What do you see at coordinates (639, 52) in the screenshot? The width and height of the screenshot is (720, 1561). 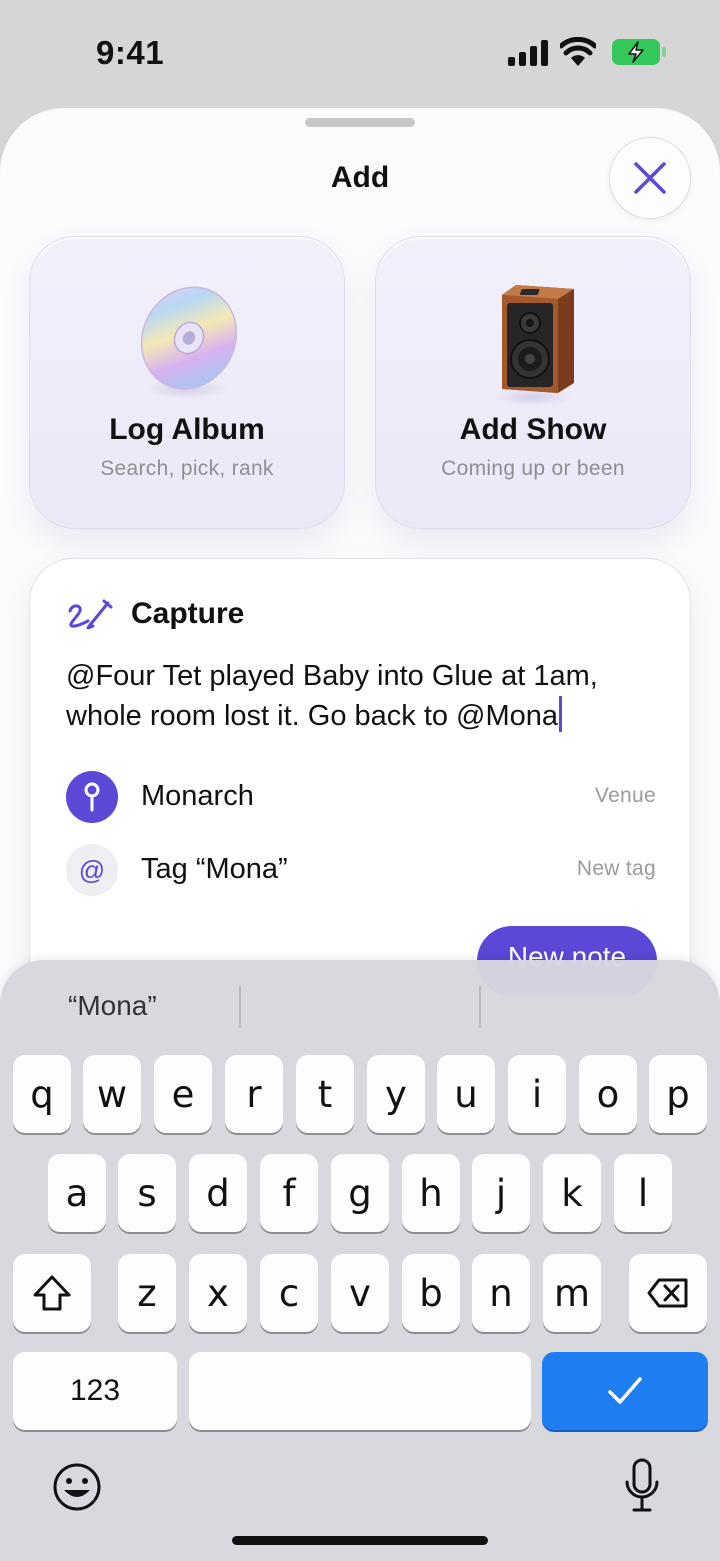 I see `battery-charging-icon` at bounding box center [639, 52].